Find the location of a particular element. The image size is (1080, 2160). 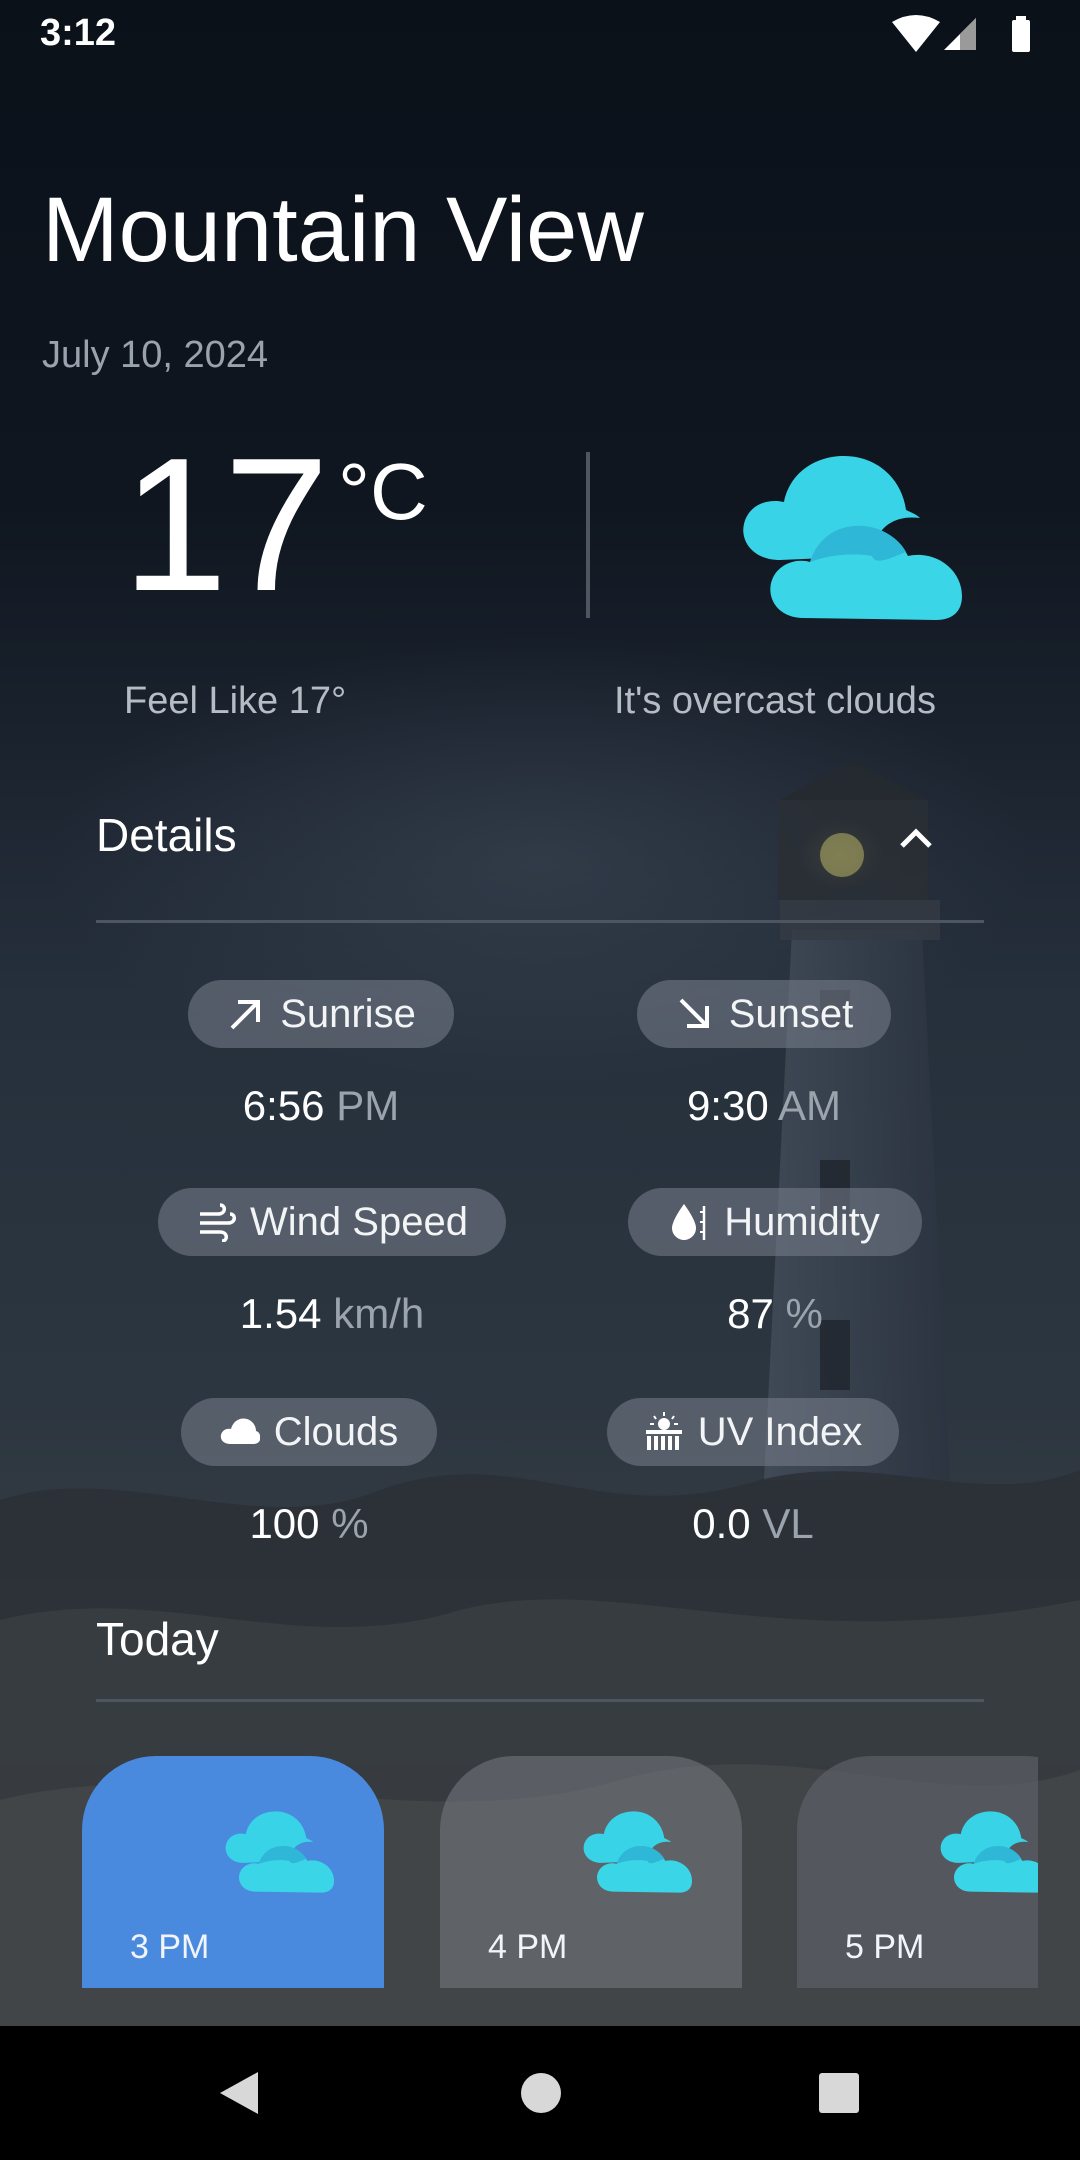

current-temperature: 17 is located at coordinates (225, 525).